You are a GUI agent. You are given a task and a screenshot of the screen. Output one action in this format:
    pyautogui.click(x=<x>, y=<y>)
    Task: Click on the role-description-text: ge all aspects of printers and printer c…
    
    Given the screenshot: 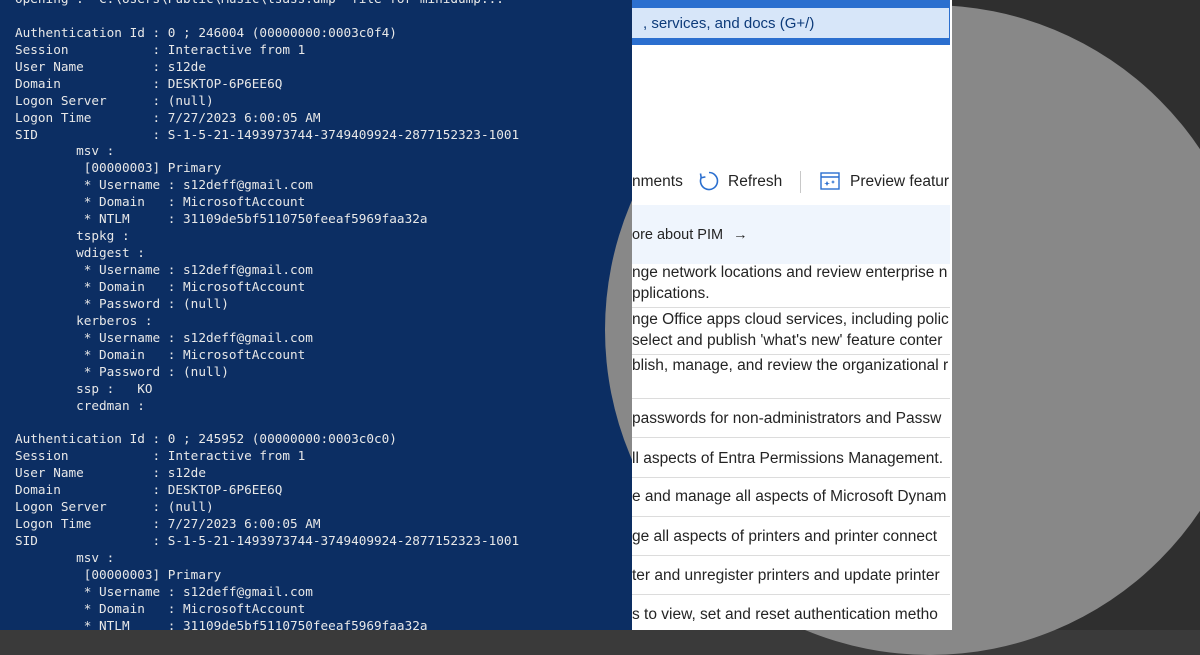 What is the action you would take?
    pyautogui.click(x=785, y=536)
    